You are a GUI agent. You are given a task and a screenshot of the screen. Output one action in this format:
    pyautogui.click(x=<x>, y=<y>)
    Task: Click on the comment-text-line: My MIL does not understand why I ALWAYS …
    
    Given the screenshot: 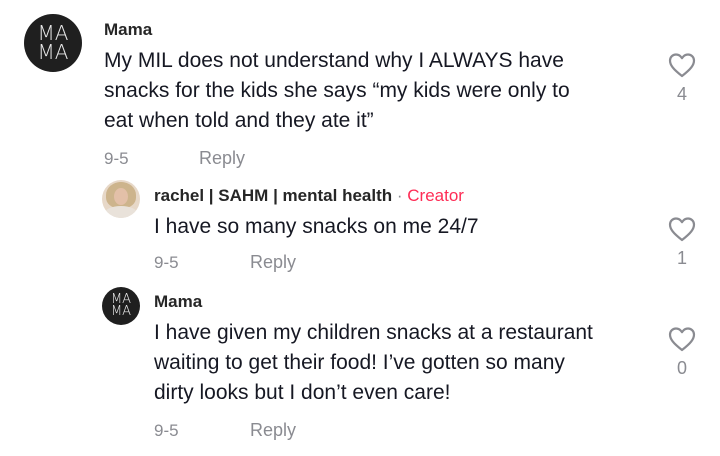 What is the action you would take?
    pyautogui.click(x=334, y=60)
    